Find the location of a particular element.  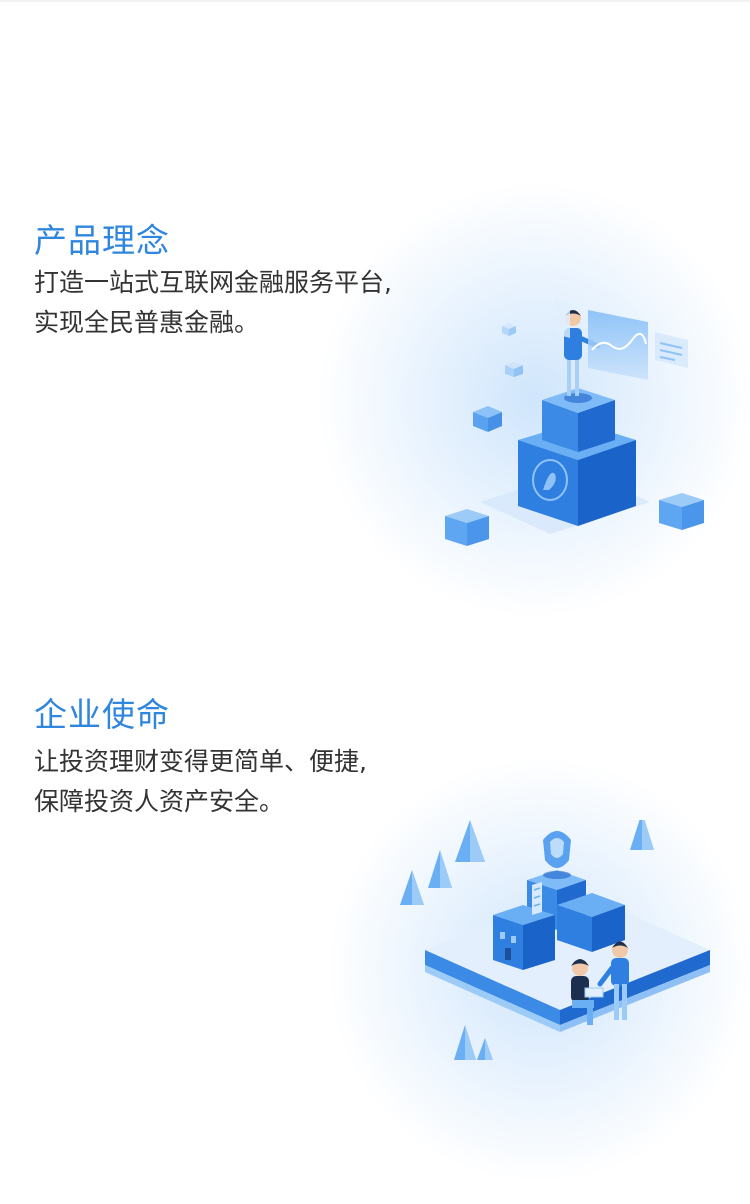

finance-platform-illustration is located at coordinates (574, 422).